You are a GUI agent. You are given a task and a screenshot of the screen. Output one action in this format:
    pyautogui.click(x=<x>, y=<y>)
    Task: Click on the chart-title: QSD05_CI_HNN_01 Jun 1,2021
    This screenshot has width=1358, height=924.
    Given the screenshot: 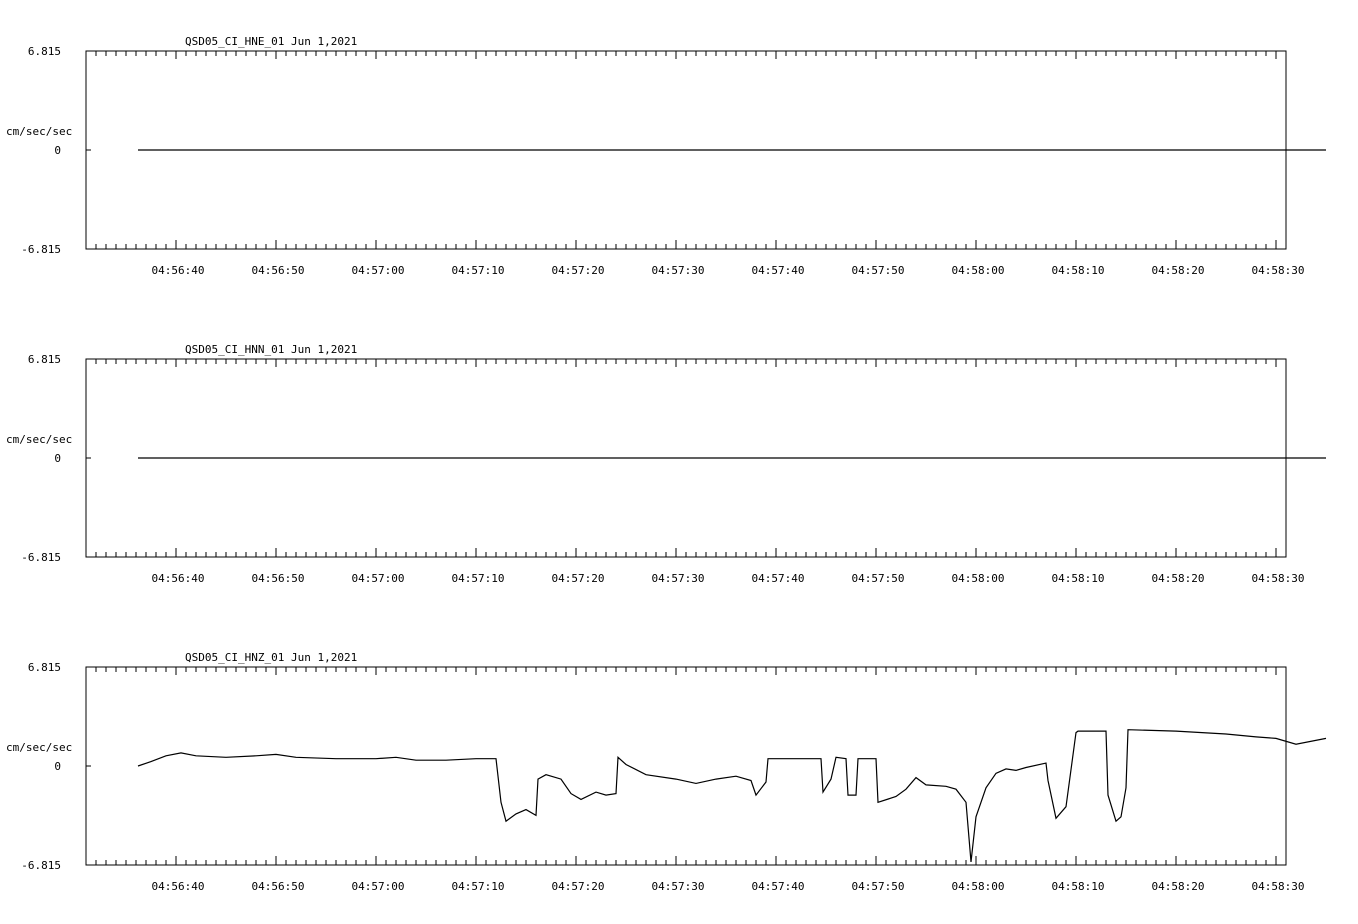 What is the action you would take?
    pyautogui.click(x=271, y=349)
    